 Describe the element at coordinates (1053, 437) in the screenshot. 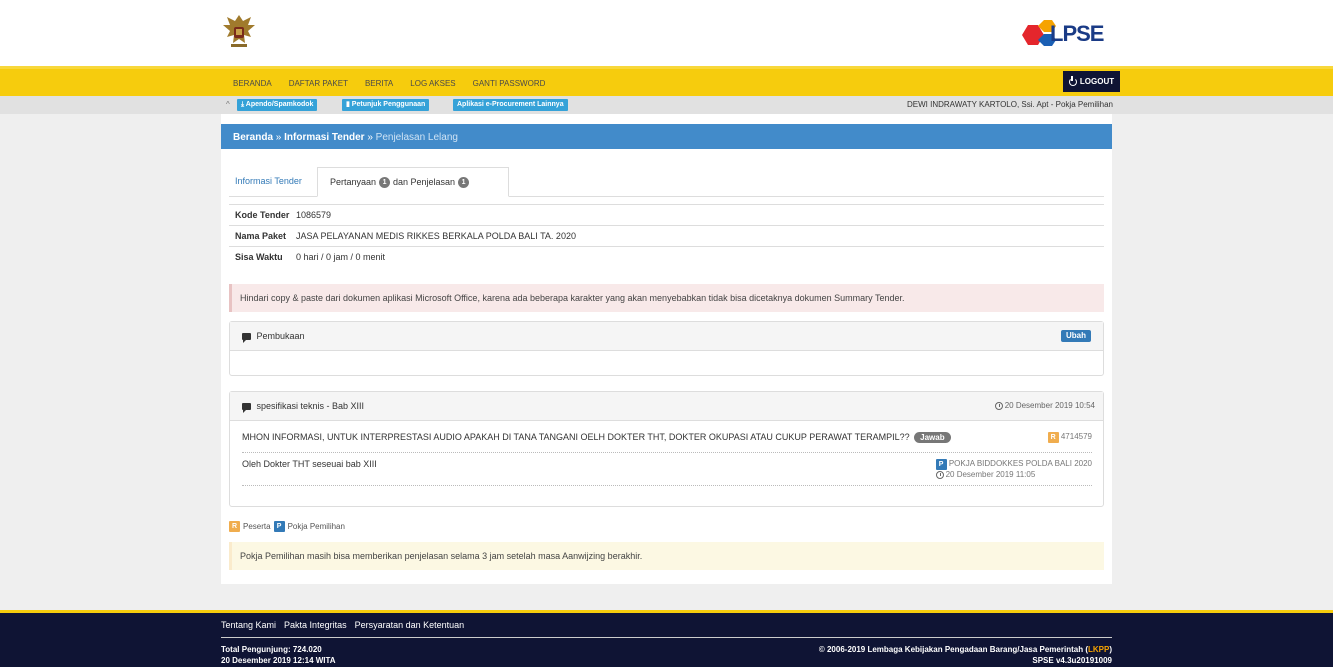

I see `peserta-tag: R` at that location.